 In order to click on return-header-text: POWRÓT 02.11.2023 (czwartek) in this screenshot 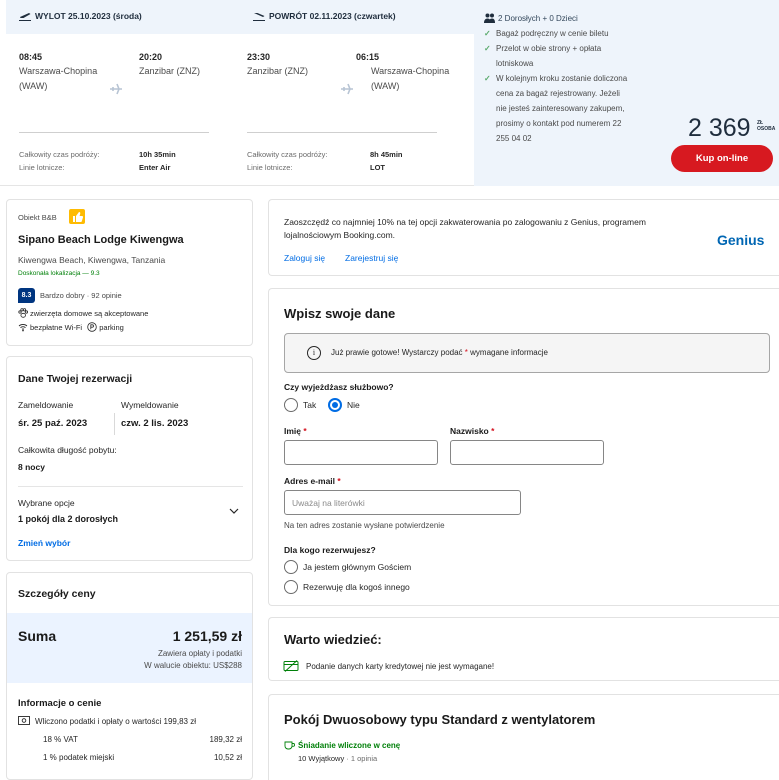, I will do `click(332, 16)`.